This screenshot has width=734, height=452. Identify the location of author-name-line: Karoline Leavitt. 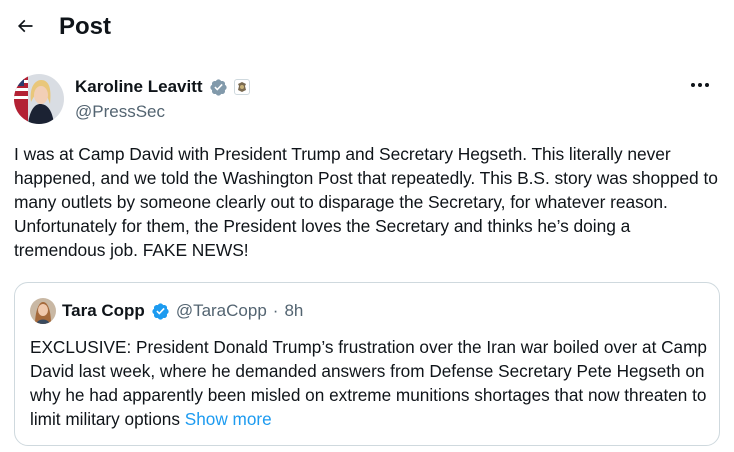
(162, 87).